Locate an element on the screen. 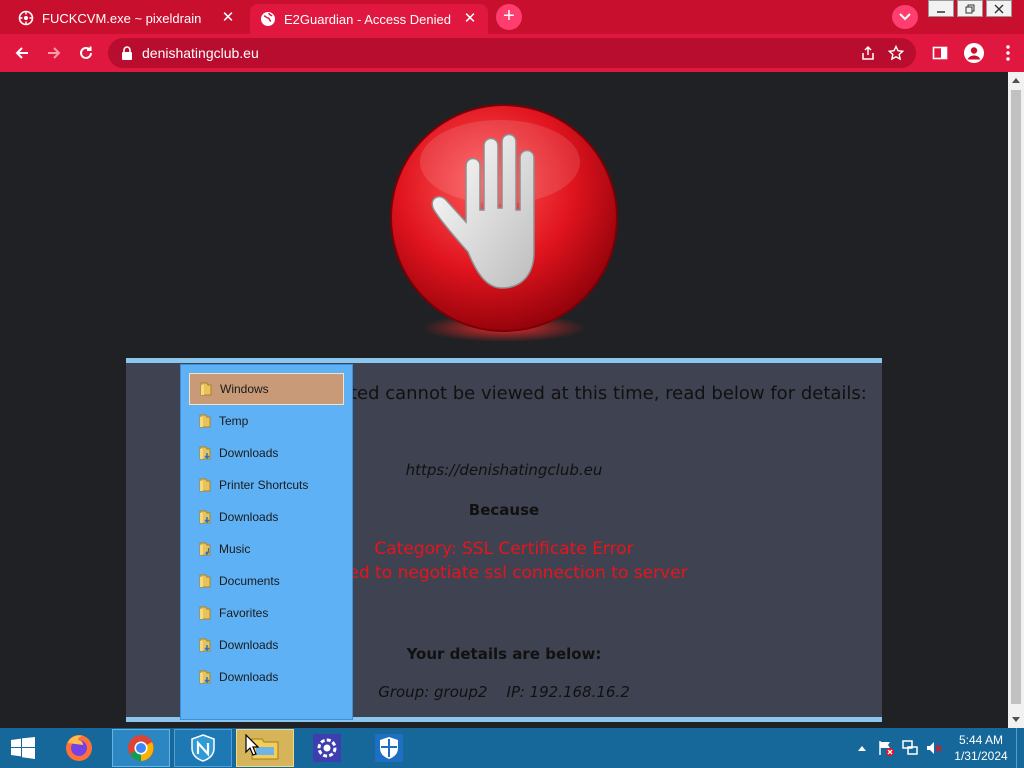 This screenshot has height=768, width=1024. windows-logo-icon is located at coordinates (23, 748).